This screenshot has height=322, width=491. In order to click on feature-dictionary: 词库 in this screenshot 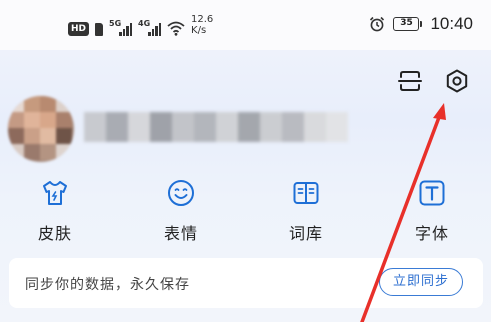, I will do `click(306, 211)`.